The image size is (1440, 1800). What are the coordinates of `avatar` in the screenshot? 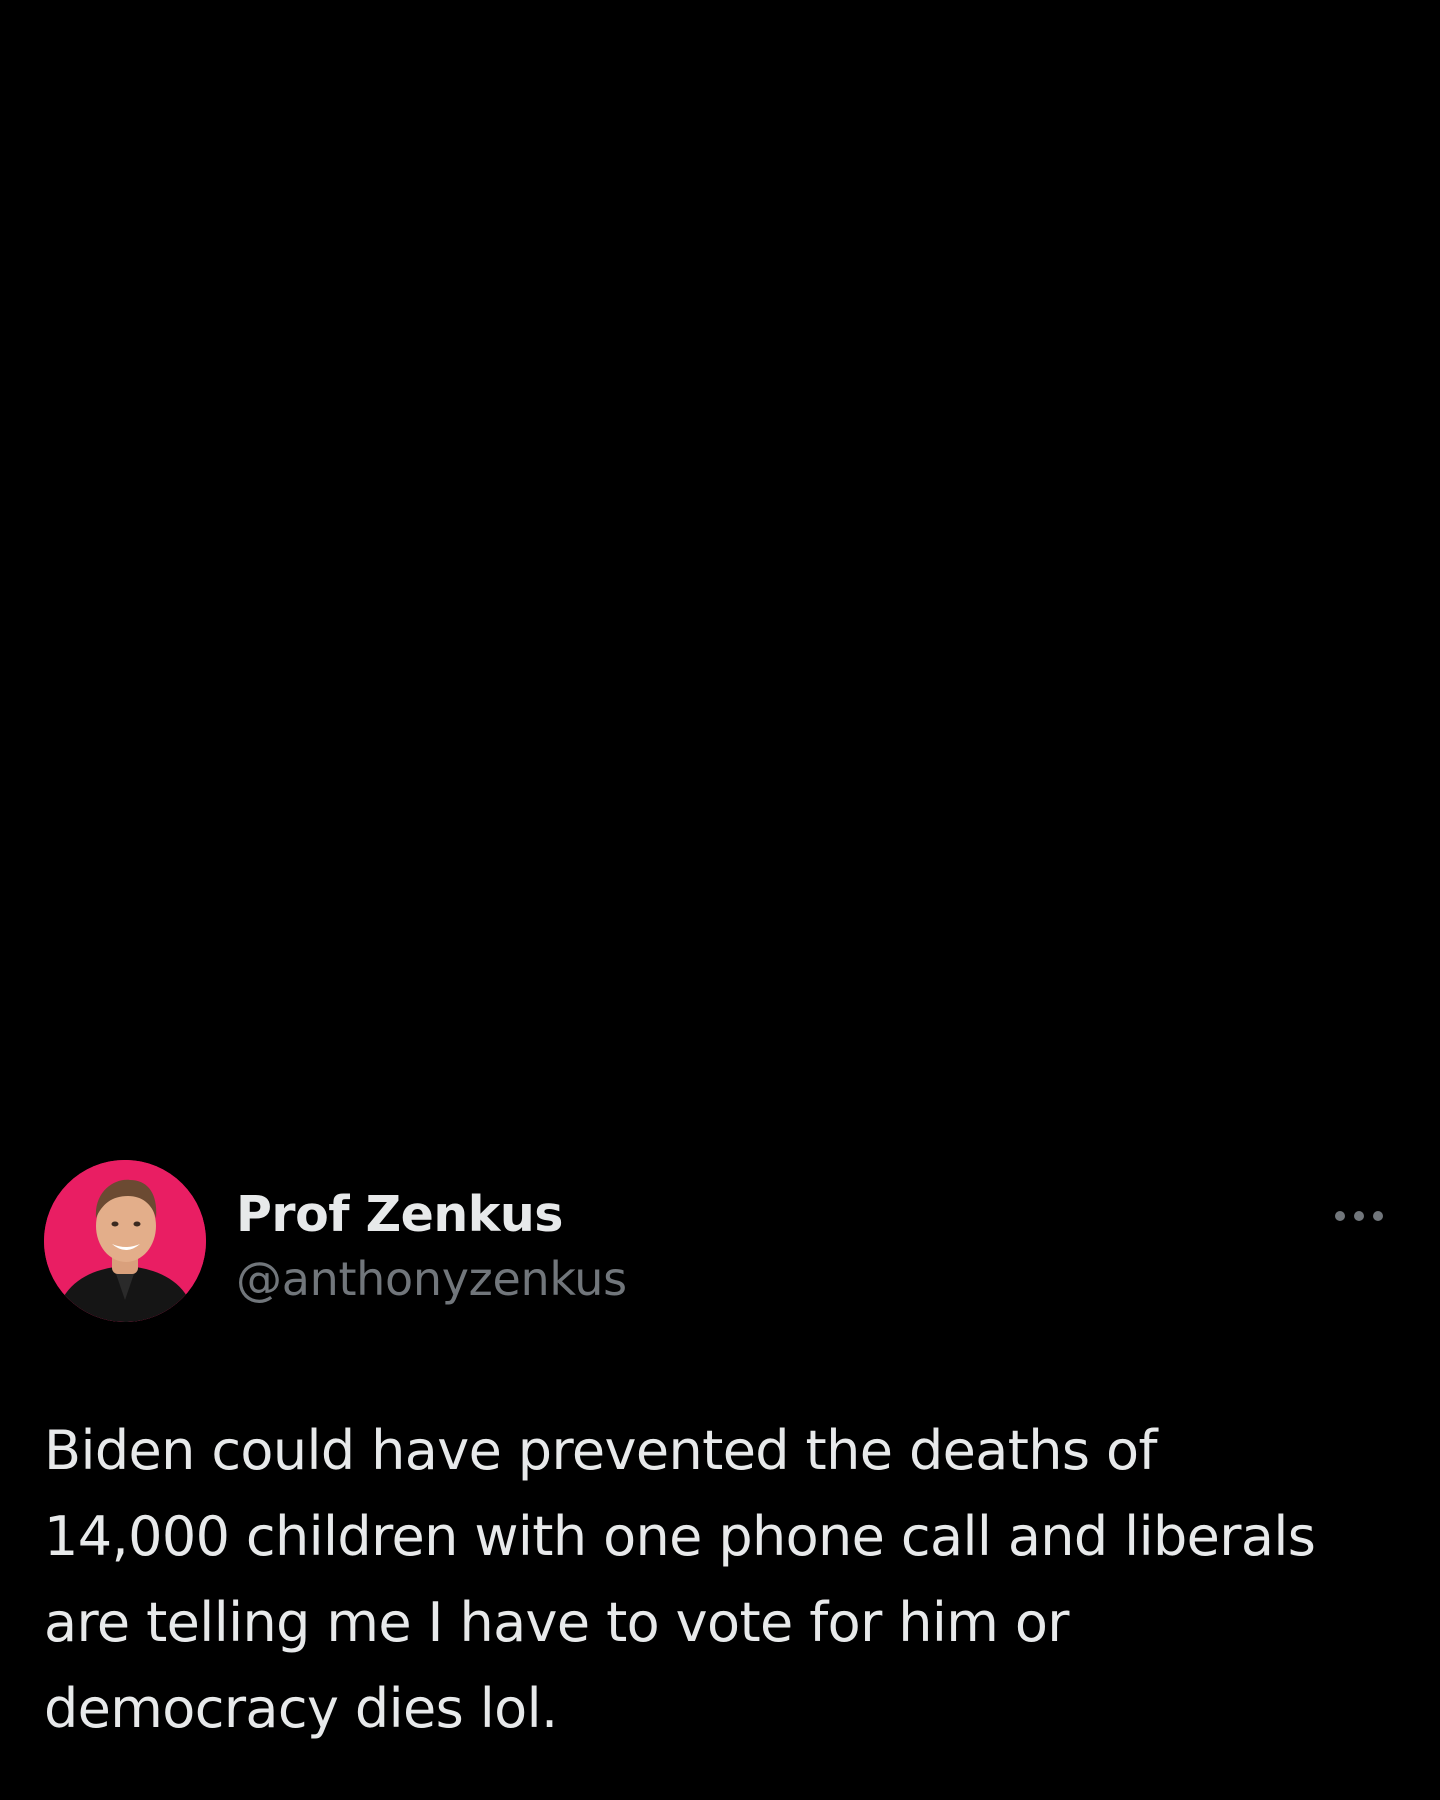 It's located at (125, 1241).